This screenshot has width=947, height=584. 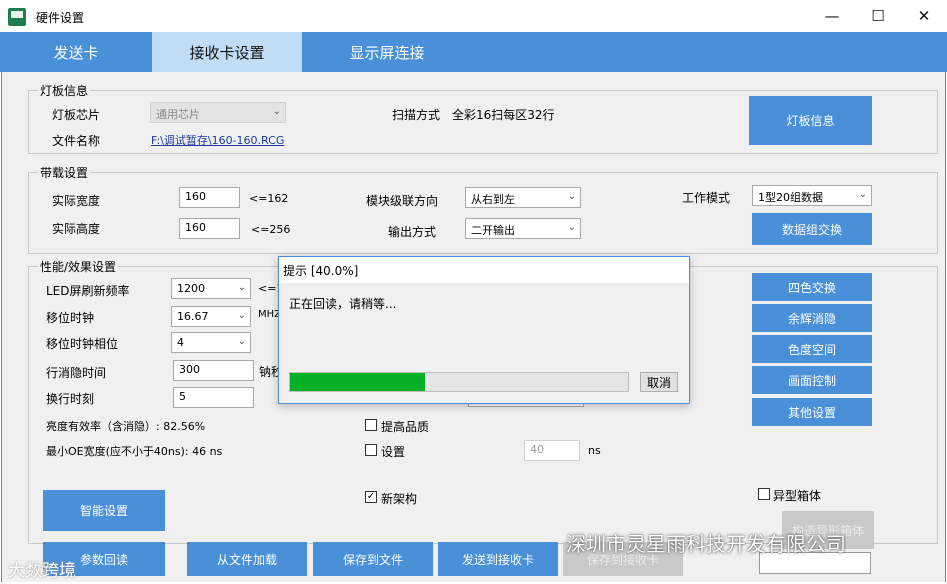 I want to click on mode-select: 1型20组数据 ⌄, so click(x=812, y=195).